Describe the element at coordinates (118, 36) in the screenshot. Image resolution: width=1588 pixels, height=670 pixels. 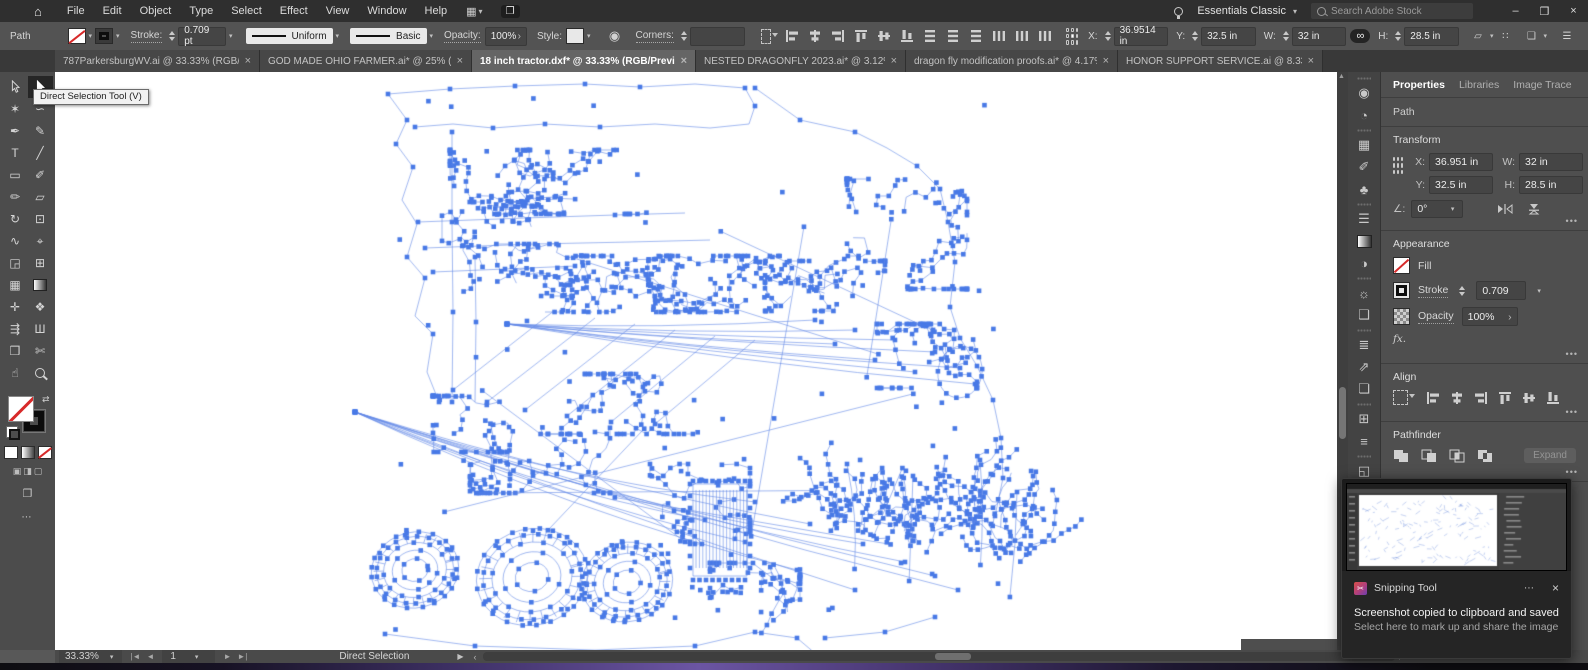
I see `stroke-chevron-icon: ▾` at that location.